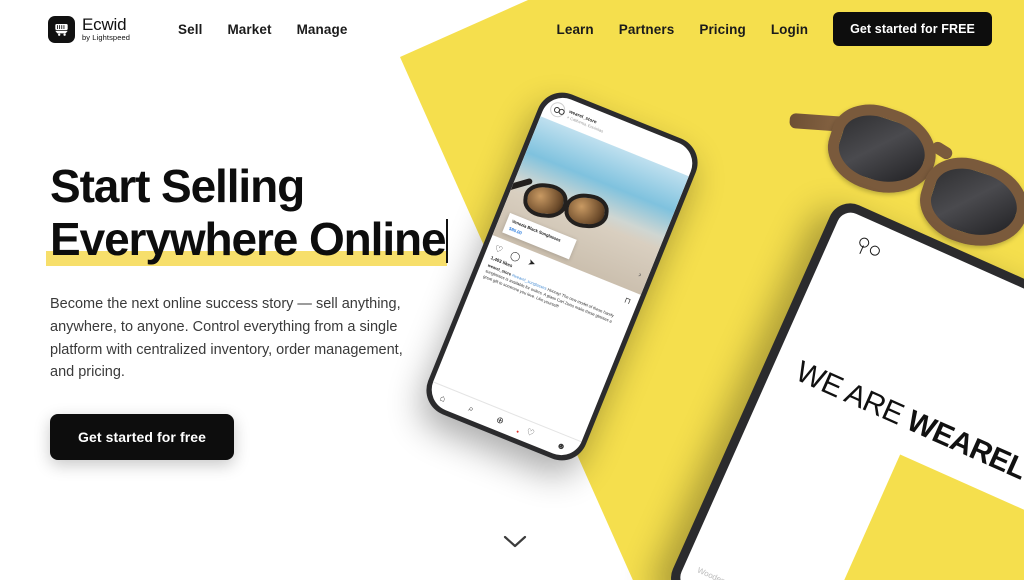 This screenshot has height=580, width=1024. What do you see at coordinates (557, 109) in the screenshot?
I see `store-avatar-icon` at bounding box center [557, 109].